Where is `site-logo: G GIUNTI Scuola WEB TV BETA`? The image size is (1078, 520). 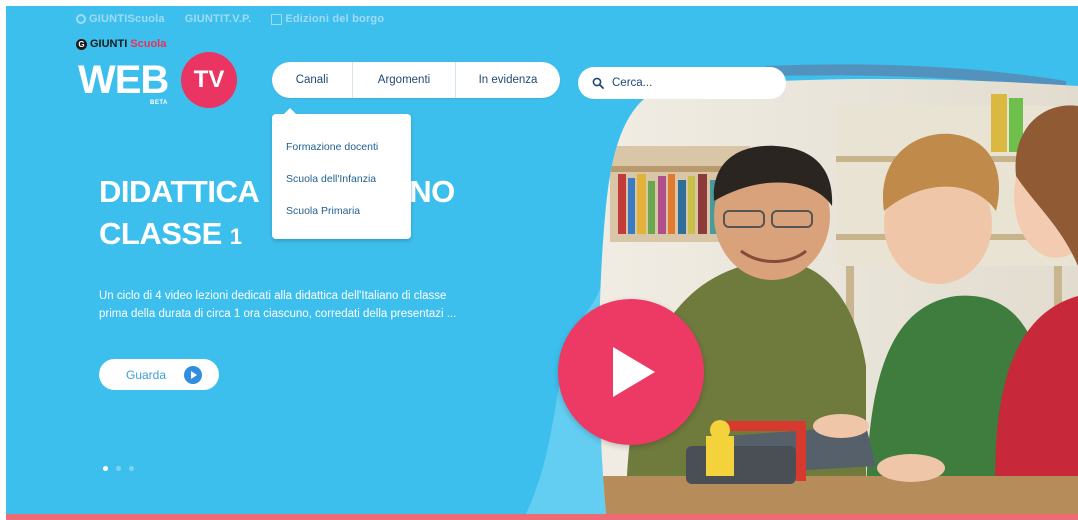 site-logo: G GIUNTI Scuola WEB TV BETA is located at coordinates (161, 75).